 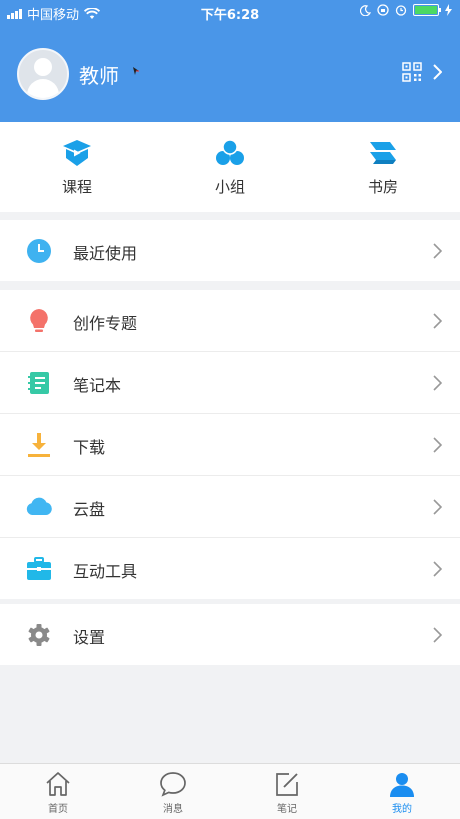 I want to click on quick-action-label: 课程, so click(x=76, y=187).